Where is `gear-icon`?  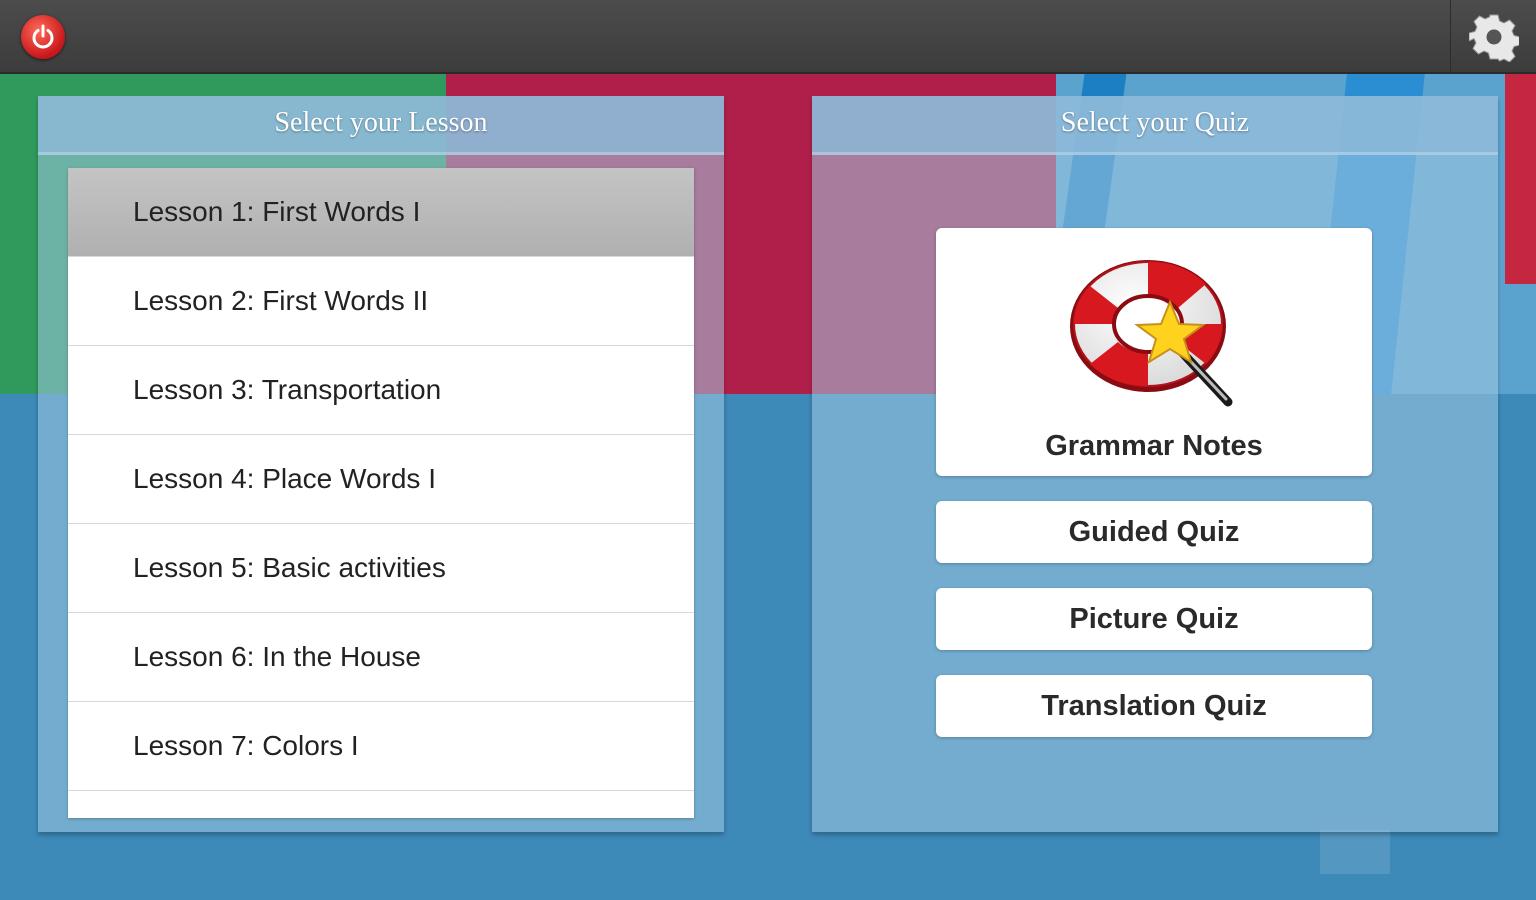 gear-icon is located at coordinates (1494, 38).